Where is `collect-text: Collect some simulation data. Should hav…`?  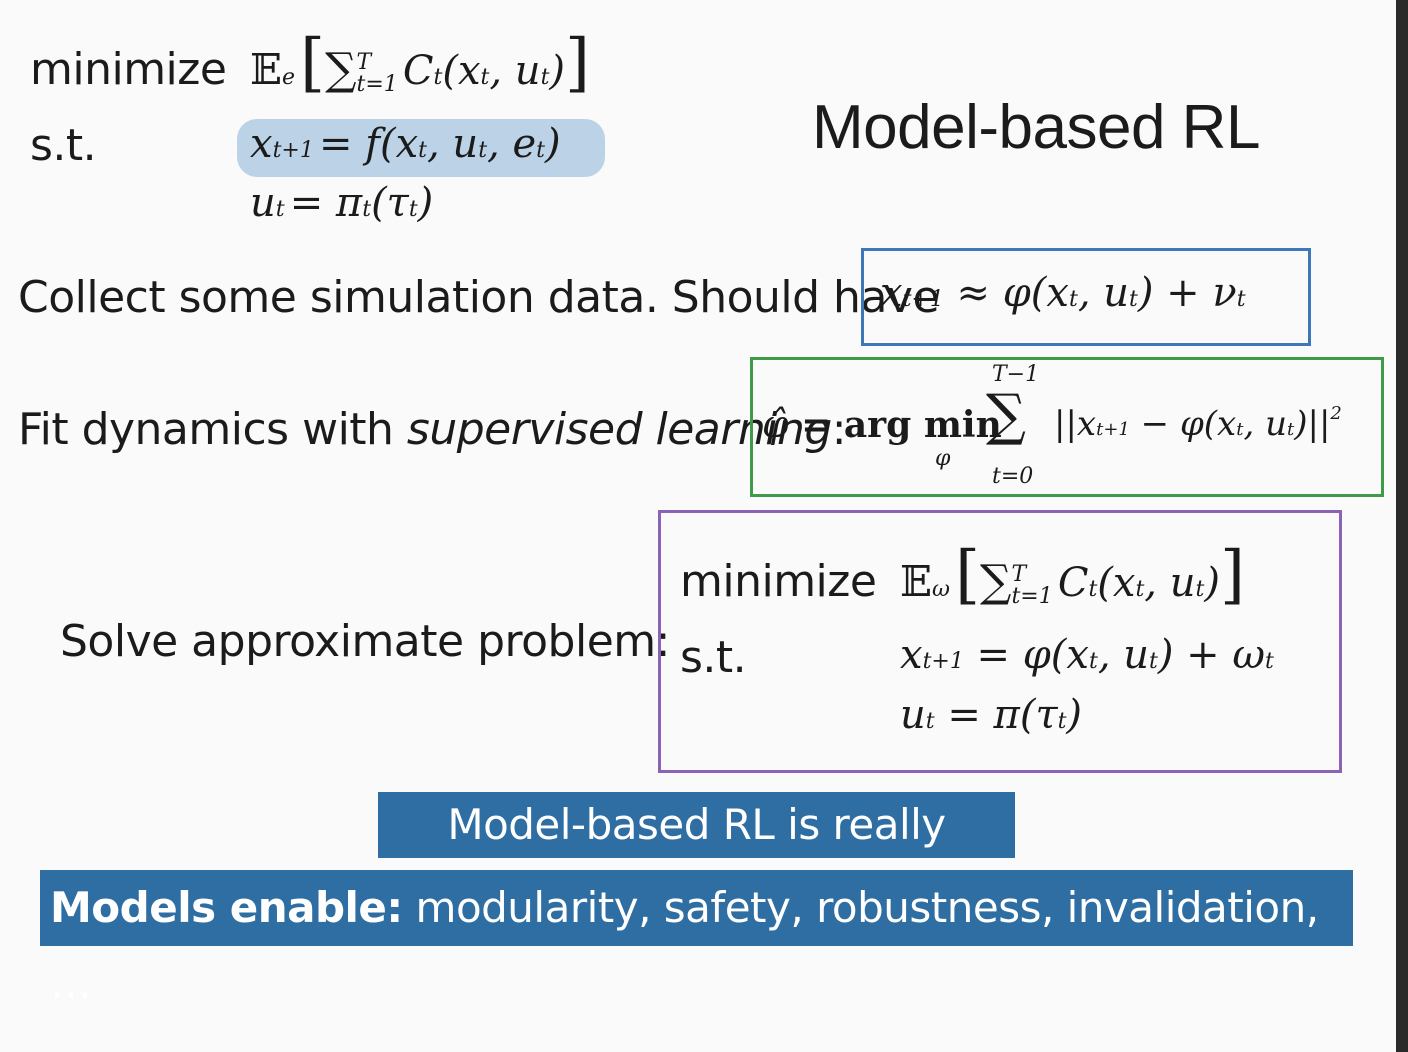
collect-text: Collect some simulation data. Should hav… is located at coordinates (479, 297).